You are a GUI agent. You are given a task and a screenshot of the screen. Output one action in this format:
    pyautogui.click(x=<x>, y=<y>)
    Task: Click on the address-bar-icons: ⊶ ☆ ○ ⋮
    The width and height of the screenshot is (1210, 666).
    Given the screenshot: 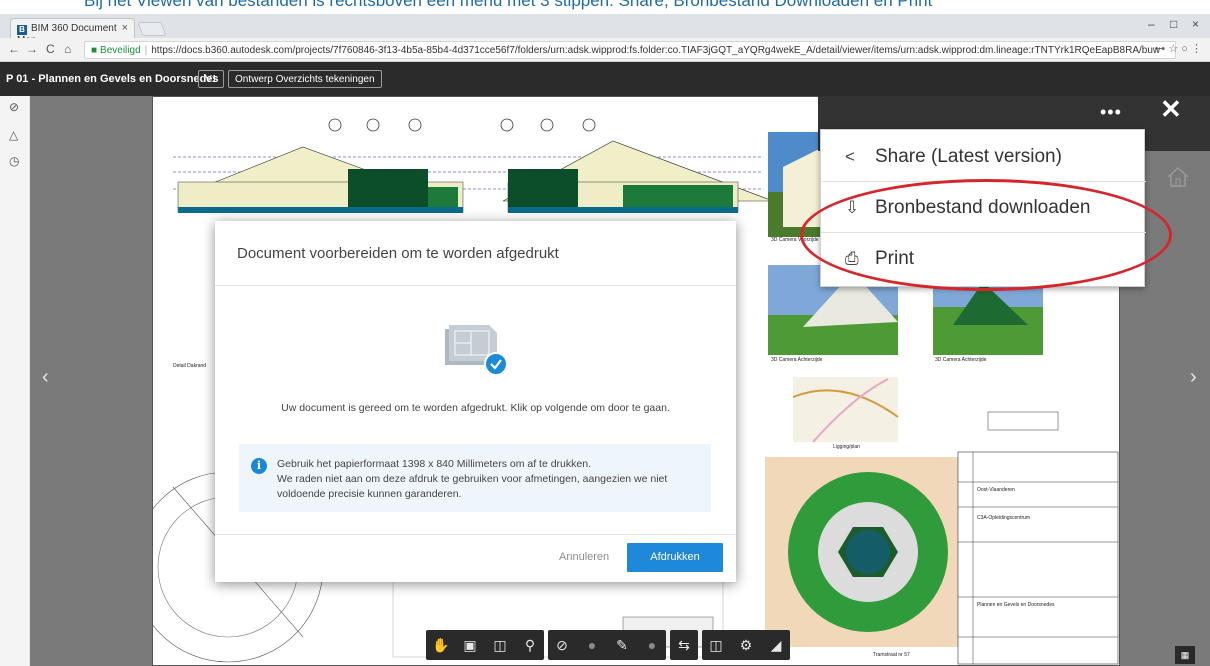 What is the action you would take?
    pyautogui.click(x=1178, y=48)
    